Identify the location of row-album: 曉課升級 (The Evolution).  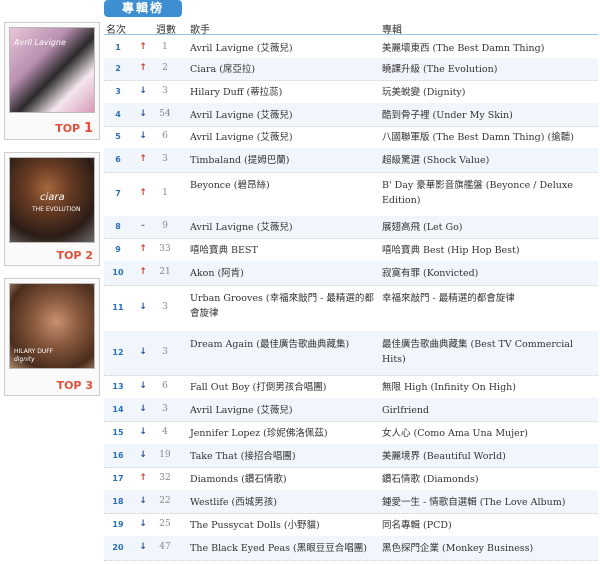
(489, 69).